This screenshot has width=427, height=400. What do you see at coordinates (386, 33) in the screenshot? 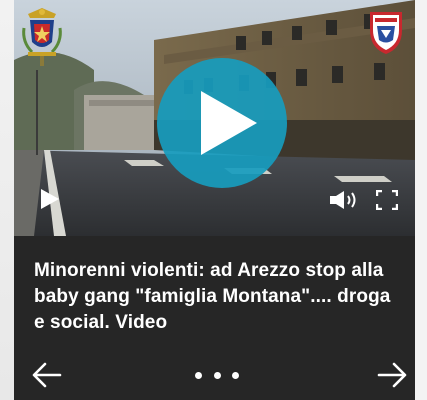
I see `polizia-municipale-badge` at bounding box center [386, 33].